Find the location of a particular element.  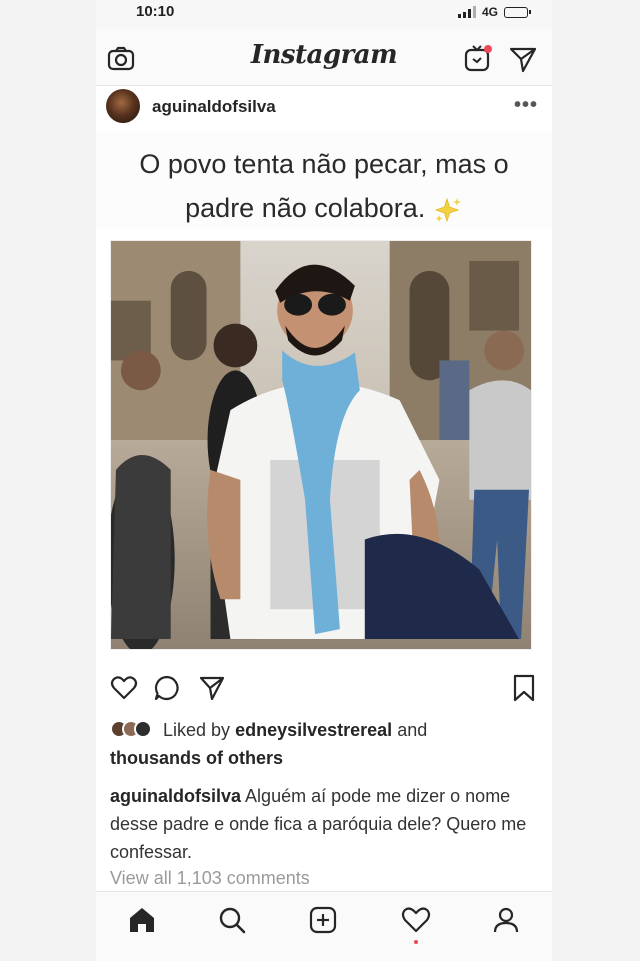

post-action-bar is located at coordinates (324, 688).